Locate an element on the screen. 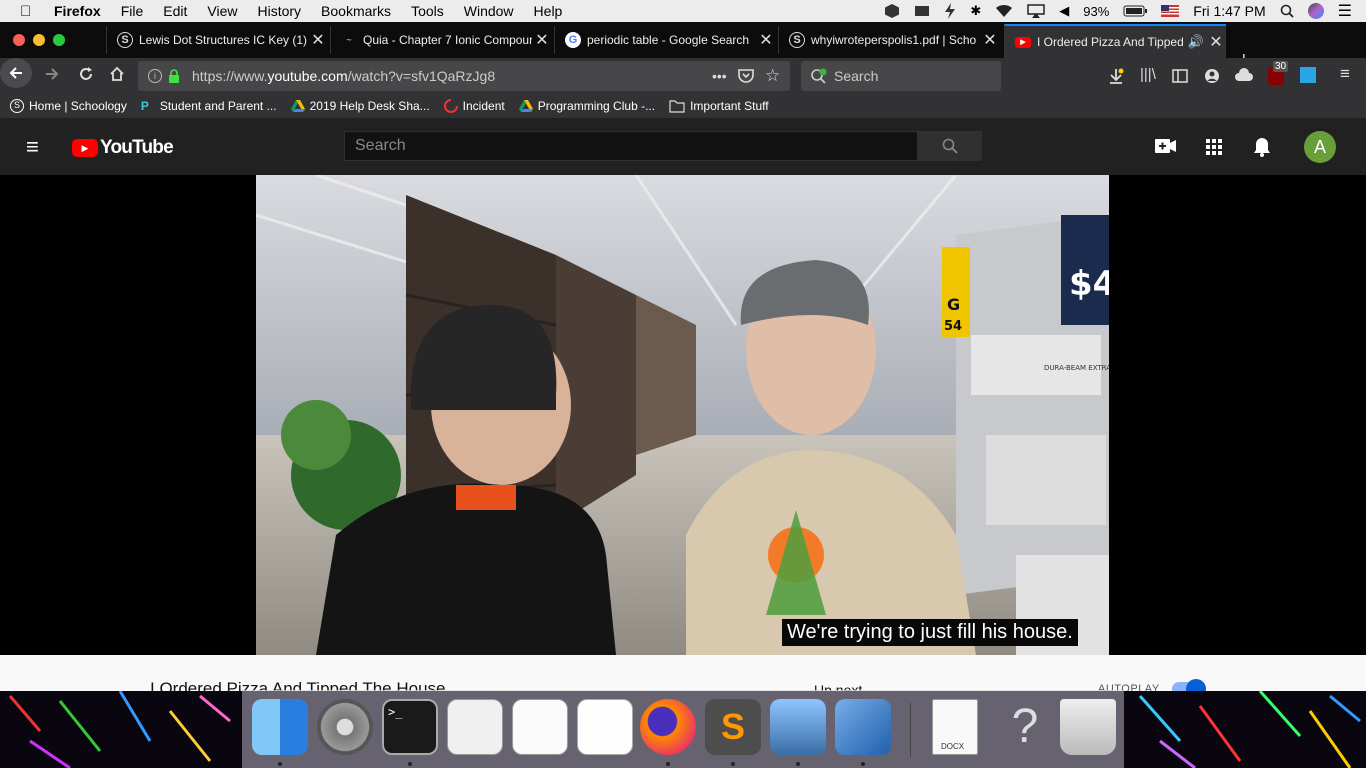  docx-label: DOCX is located at coordinates (953, 746).